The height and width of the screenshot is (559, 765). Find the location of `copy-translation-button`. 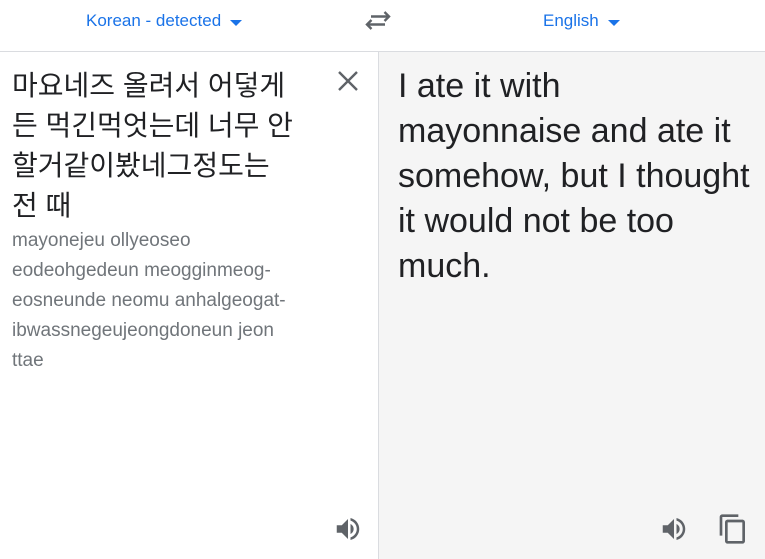

copy-translation-button is located at coordinates (733, 529).